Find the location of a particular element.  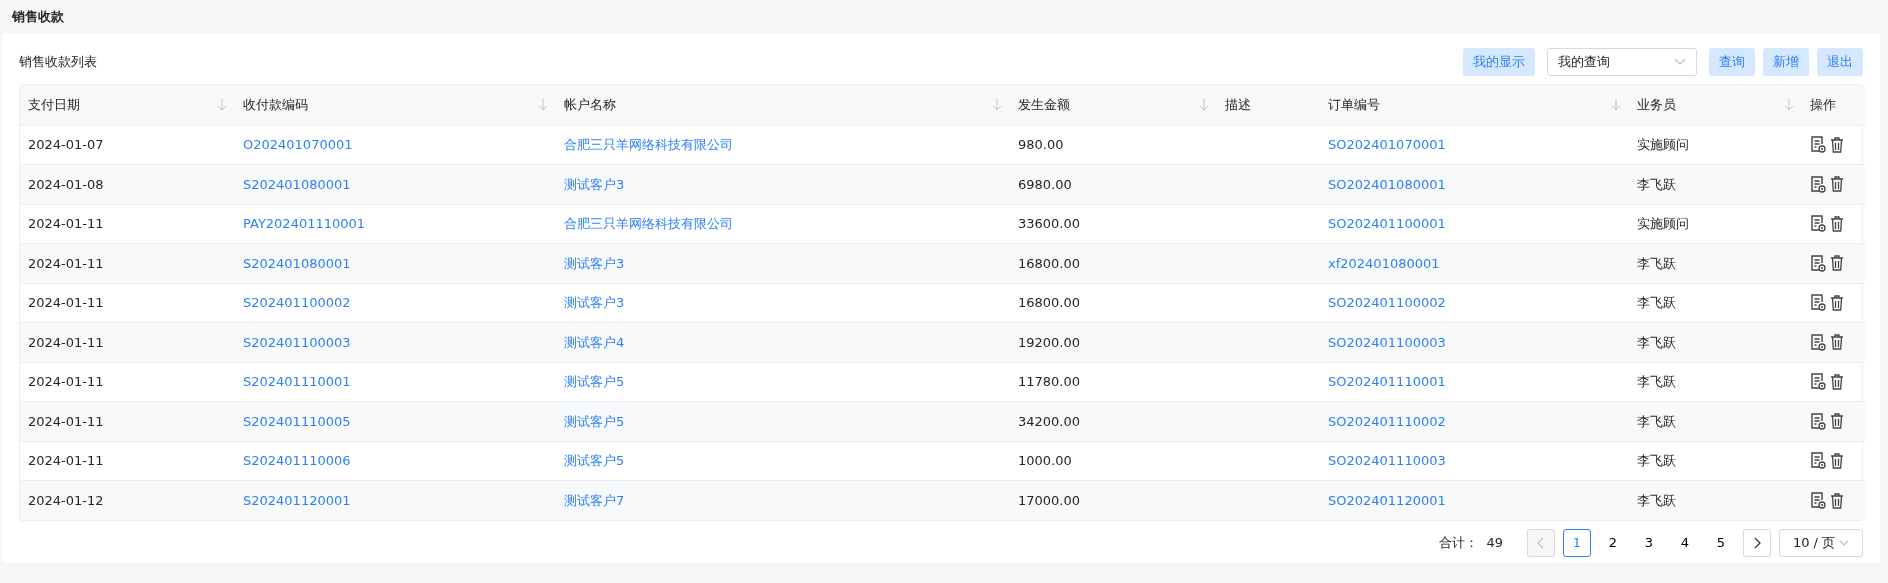

table-link: xf202401080001 is located at coordinates (1384, 263).